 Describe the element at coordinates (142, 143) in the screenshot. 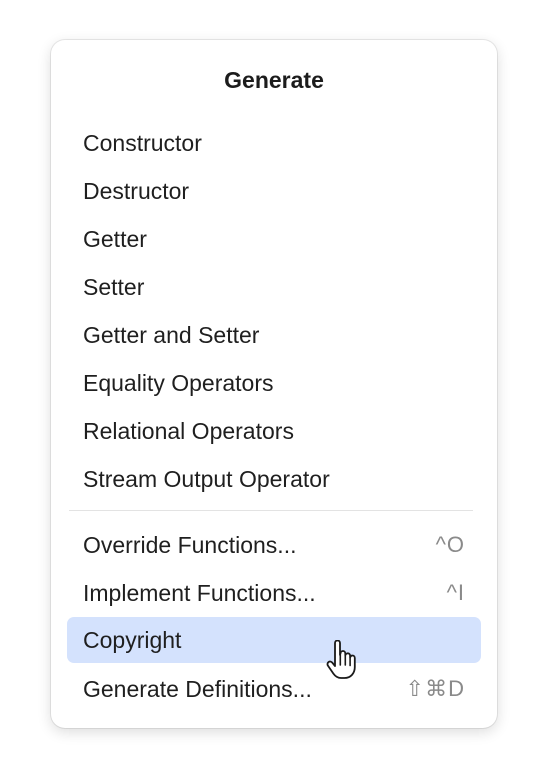

I see `menu-item-label: Constructor` at that location.